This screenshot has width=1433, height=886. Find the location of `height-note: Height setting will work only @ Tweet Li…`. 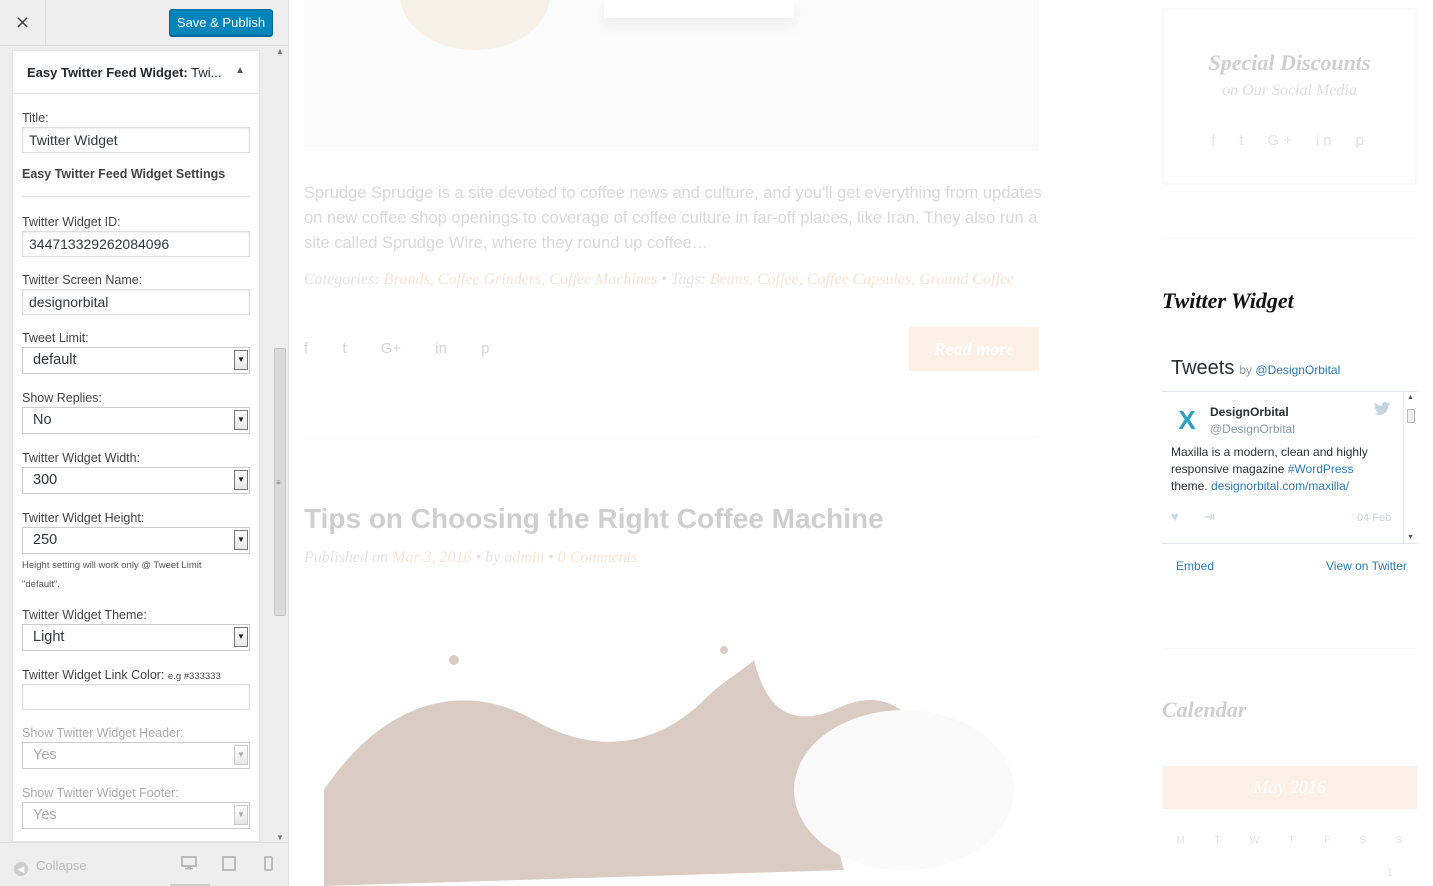

height-note: Height setting will work only @ Tweet Li… is located at coordinates (112, 575).